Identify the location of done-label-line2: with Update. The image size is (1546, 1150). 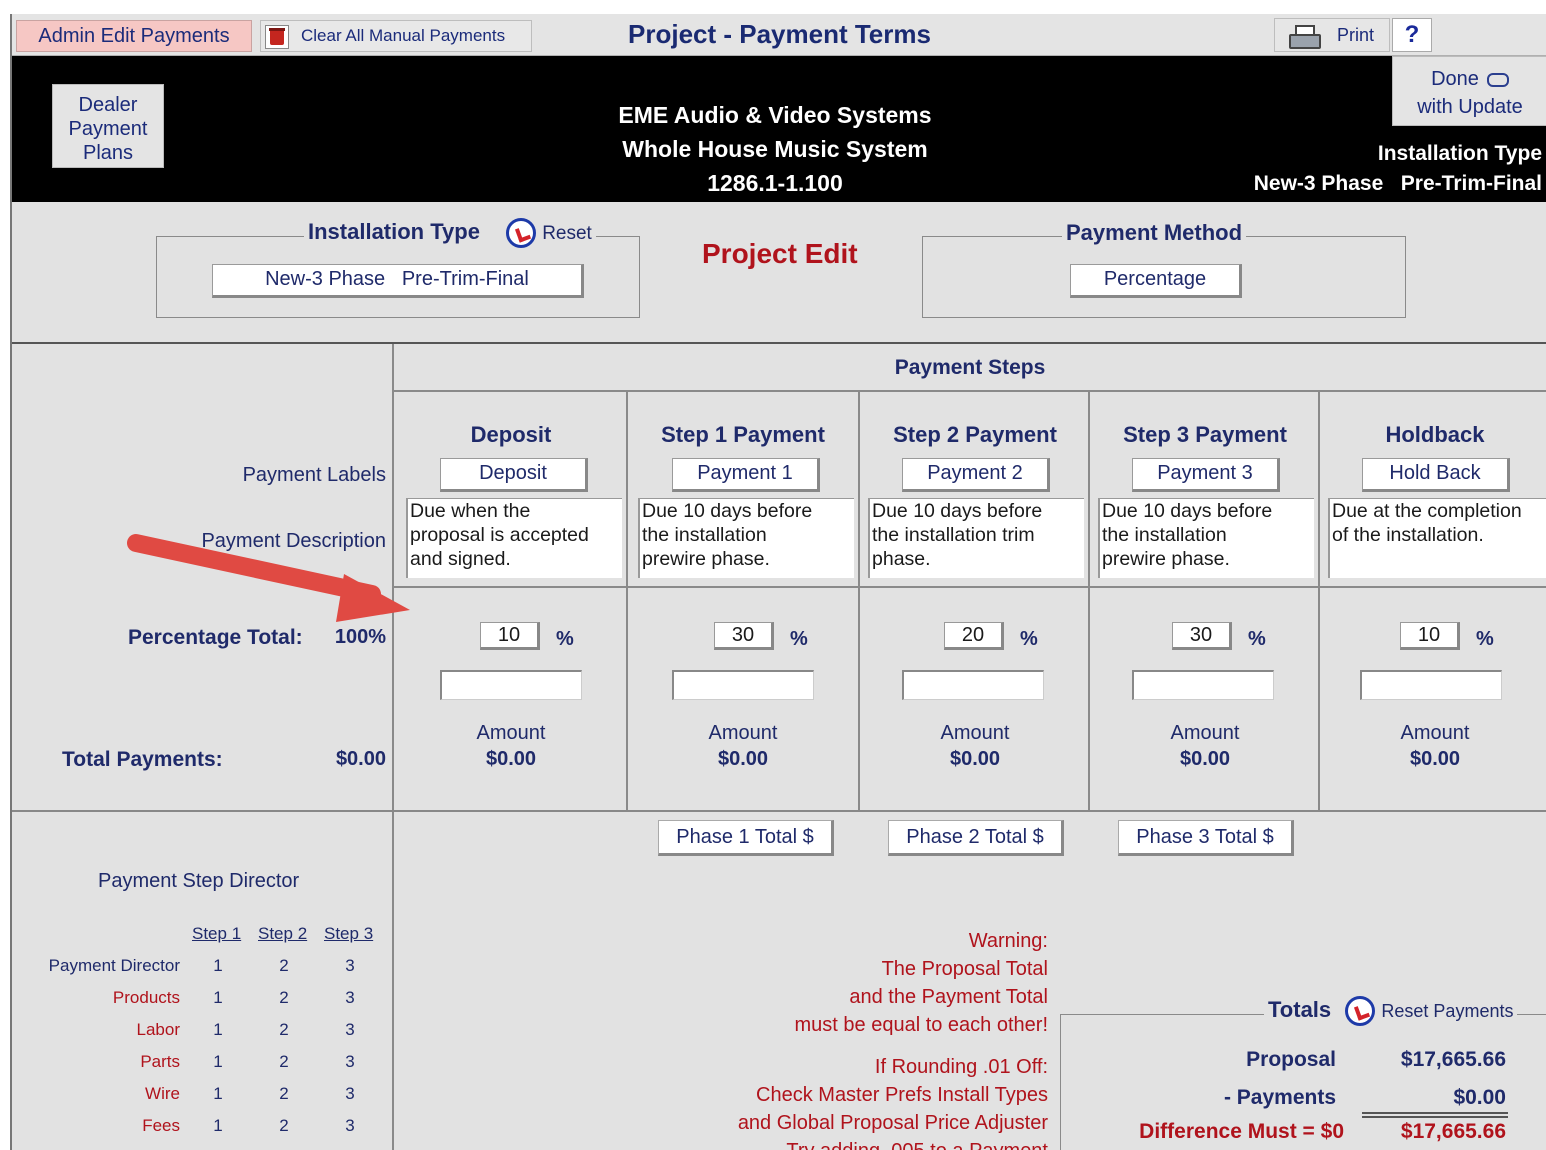
(1470, 107).